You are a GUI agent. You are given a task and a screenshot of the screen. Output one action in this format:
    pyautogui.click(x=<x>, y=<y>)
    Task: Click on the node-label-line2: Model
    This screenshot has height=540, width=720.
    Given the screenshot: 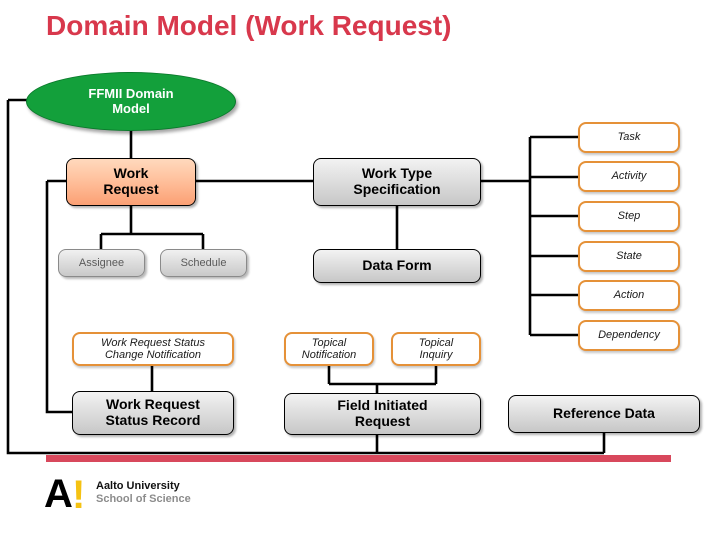 What is the action you would take?
    pyautogui.click(x=131, y=108)
    